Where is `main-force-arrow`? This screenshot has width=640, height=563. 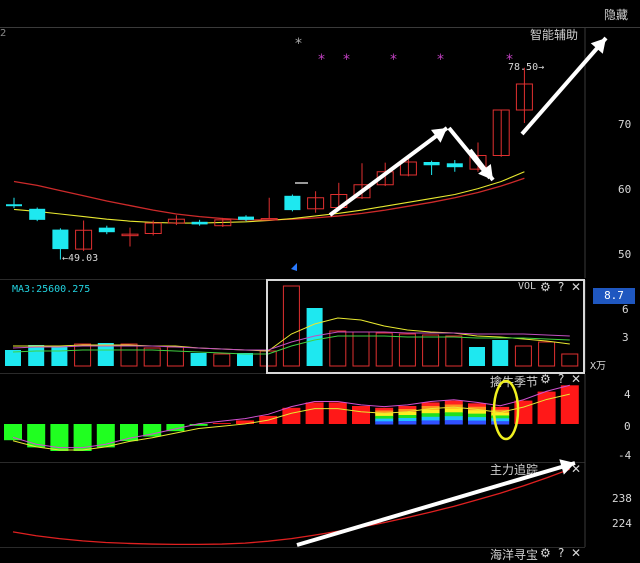
main-force-arrow is located at coordinates (436, 504).